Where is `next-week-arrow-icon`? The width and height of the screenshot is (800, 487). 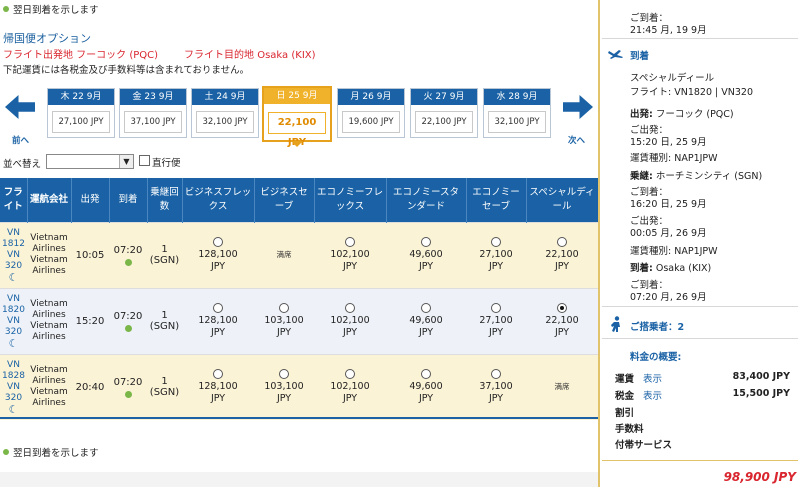
next-week-arrow-icon is located at coordinates (578, 108).